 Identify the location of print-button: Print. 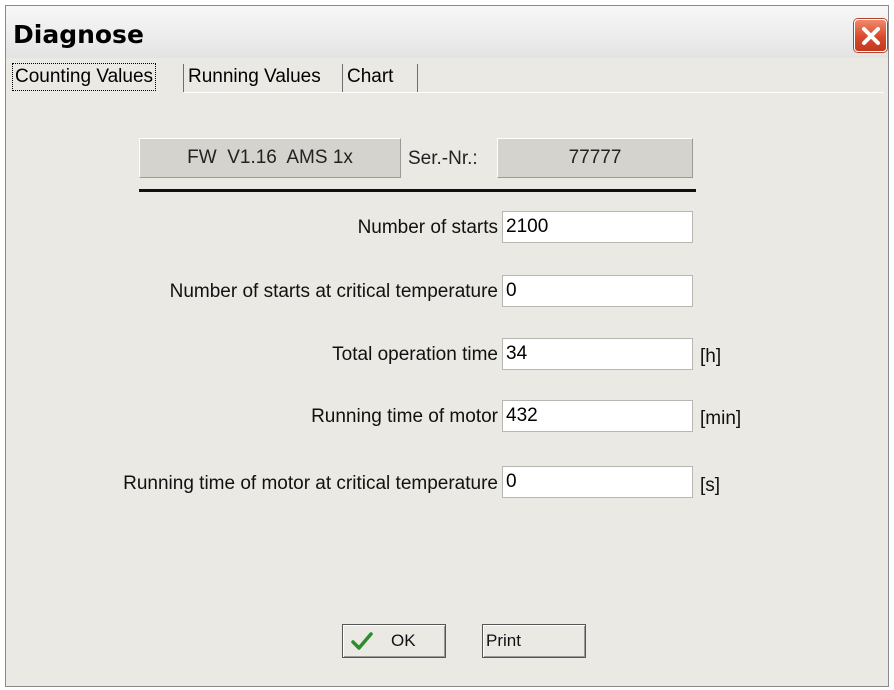
(534, 641).